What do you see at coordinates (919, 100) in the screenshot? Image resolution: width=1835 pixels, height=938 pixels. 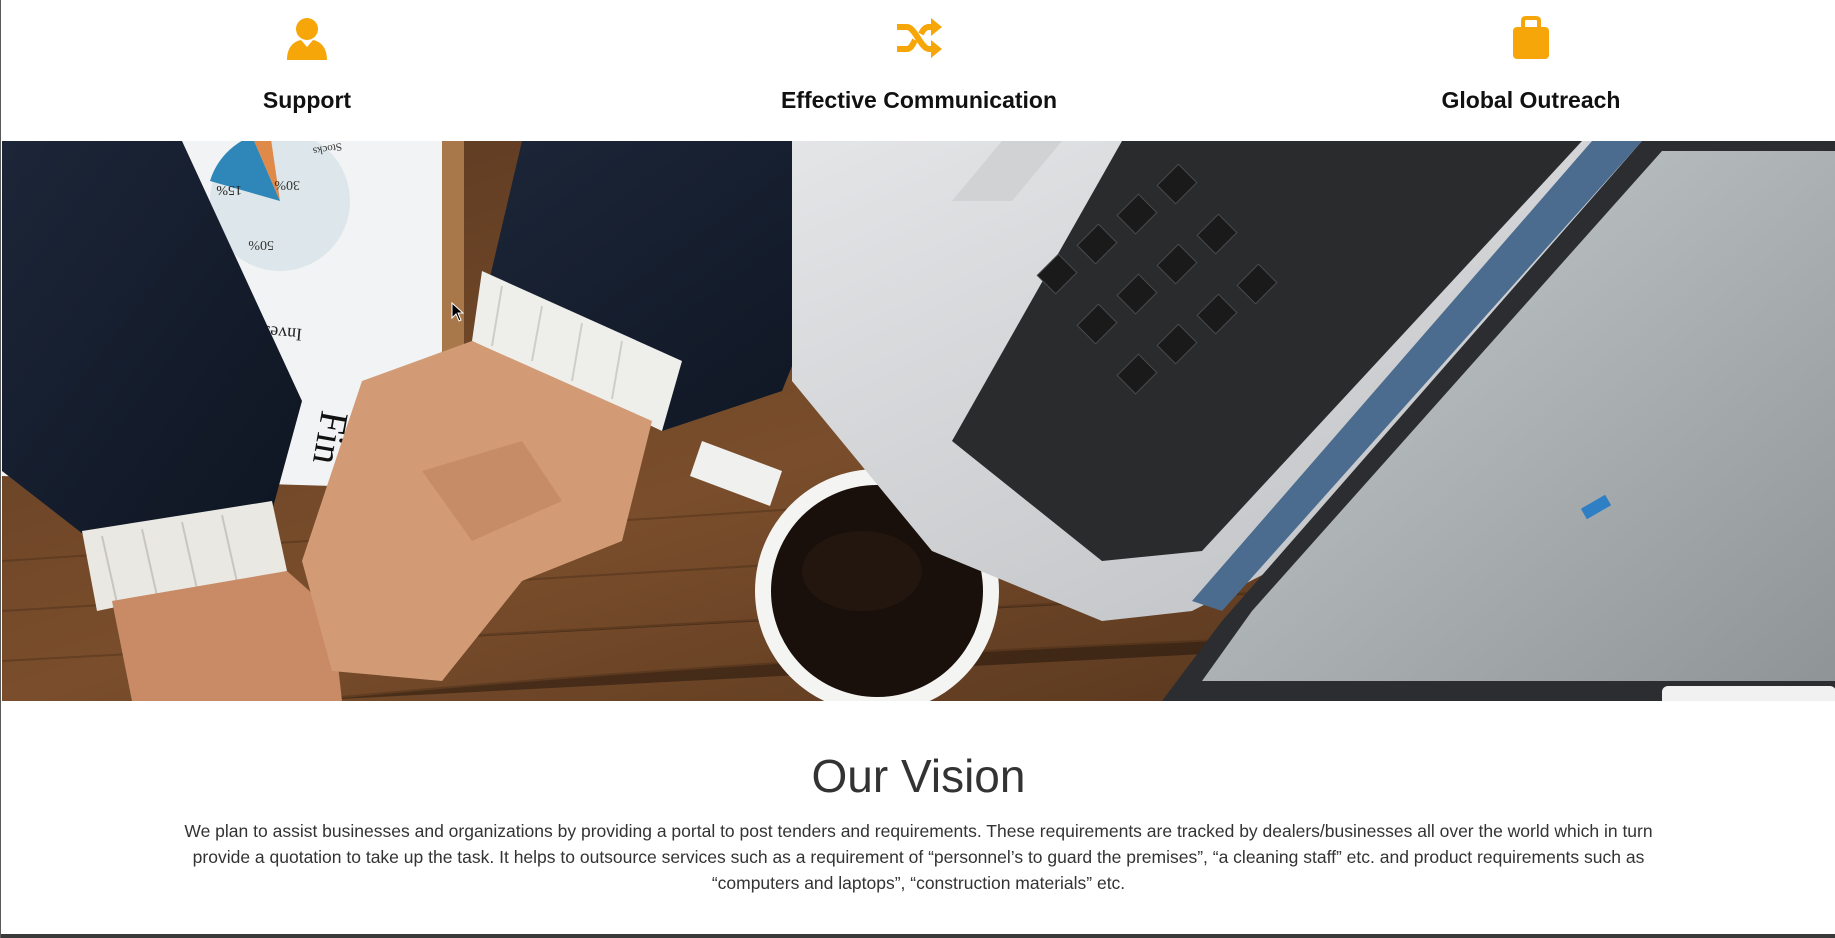 I see `feature-title: Effective Communication` at bounding box center [919, 100].